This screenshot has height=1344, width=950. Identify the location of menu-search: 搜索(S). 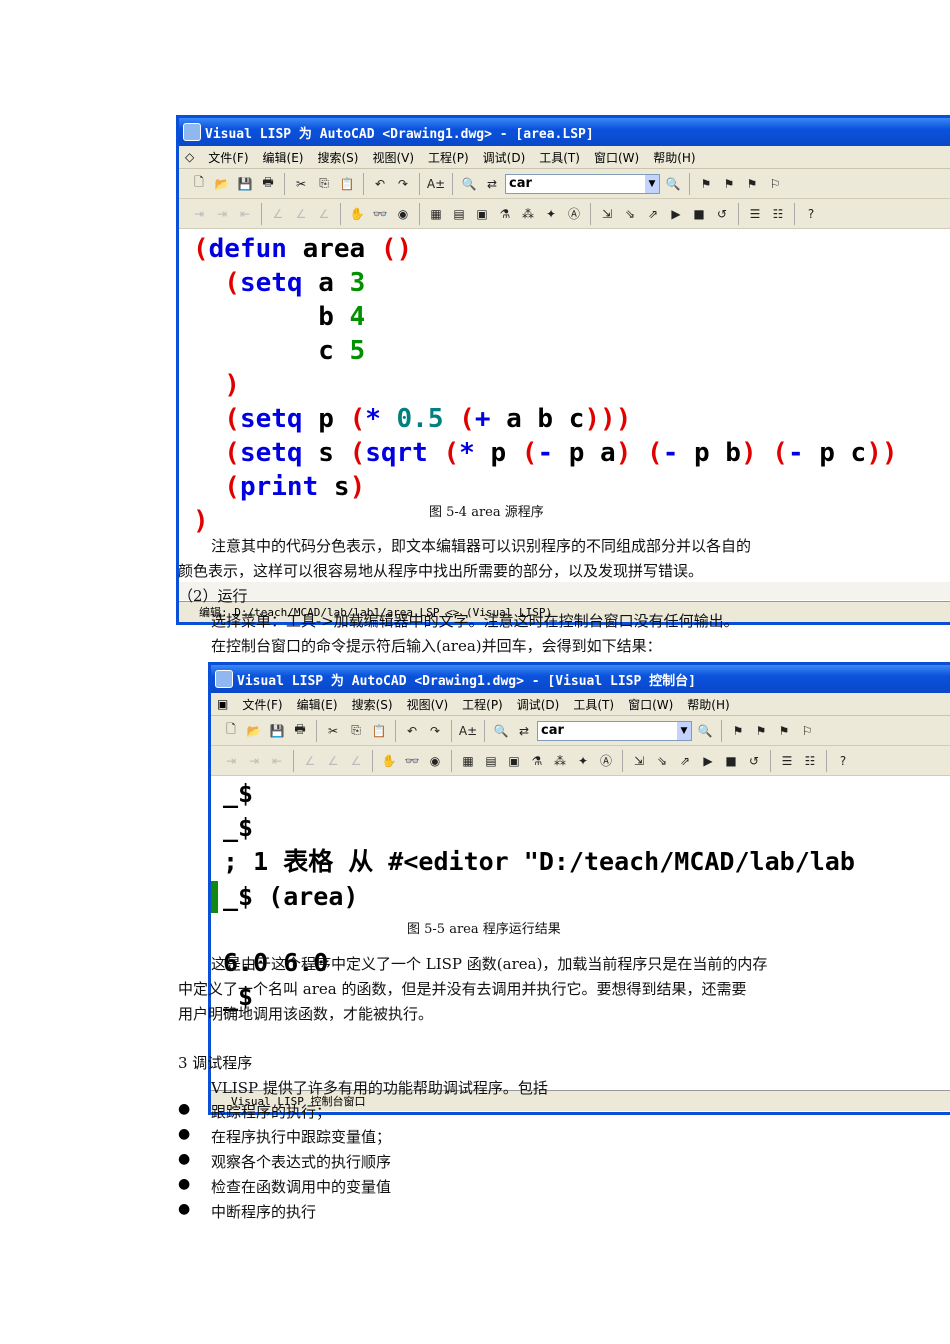
(372, 704).